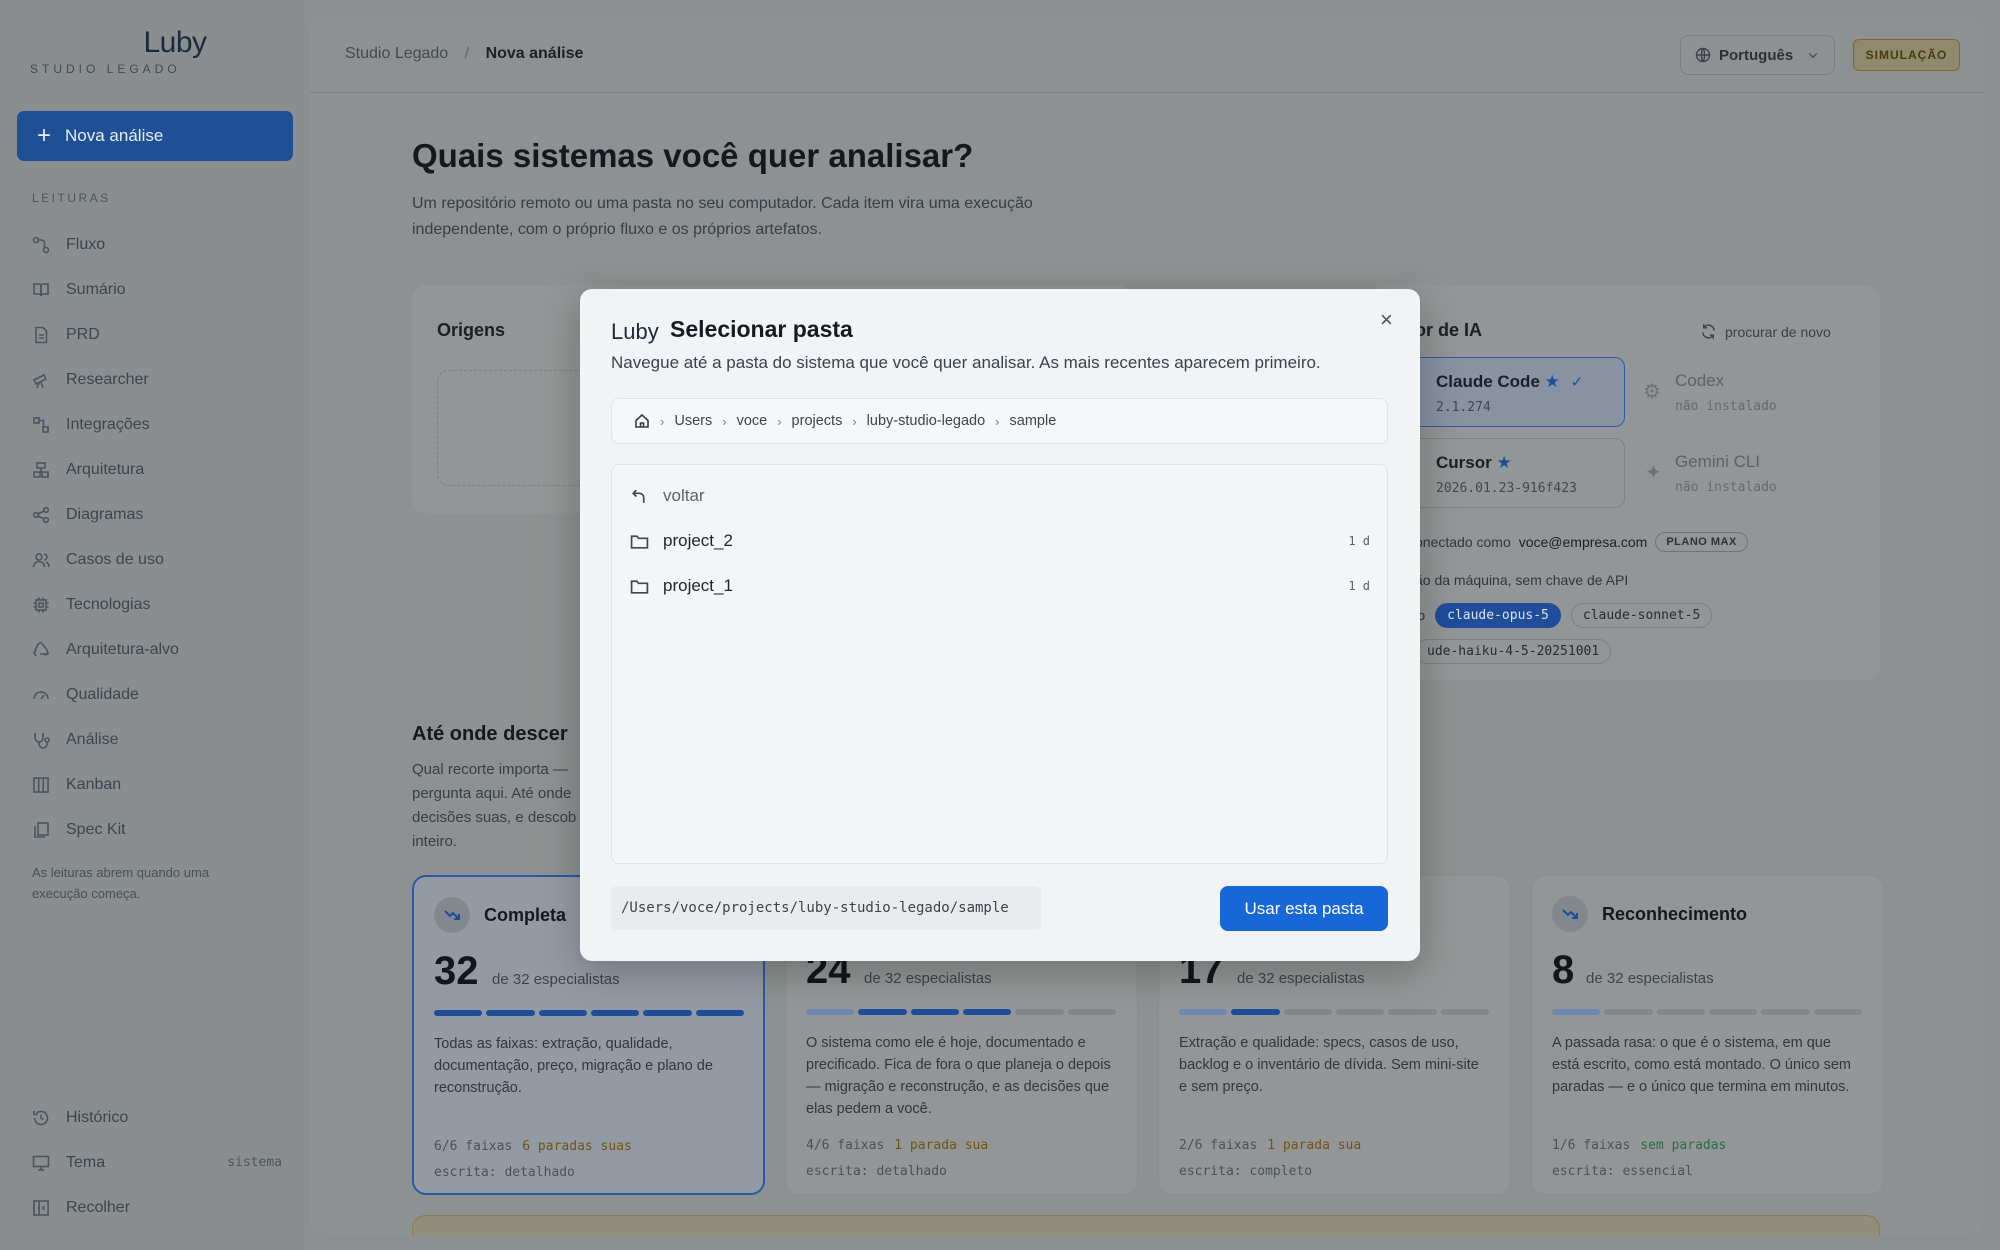  What do you see at coordinates (1813, 55) in the screenshot?
I see `chevron-down-icon` at bounding box center [1813, 55].